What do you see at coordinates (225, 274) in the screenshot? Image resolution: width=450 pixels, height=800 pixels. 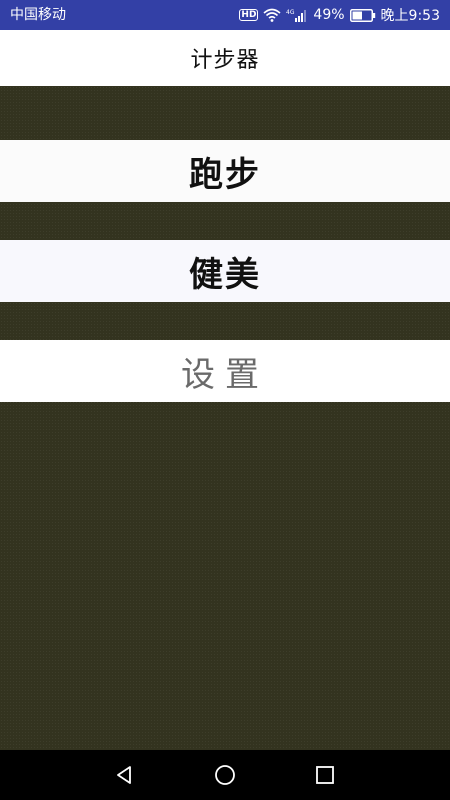 I see `fitness-button-label: 健美` at bounding box center [225, 274].